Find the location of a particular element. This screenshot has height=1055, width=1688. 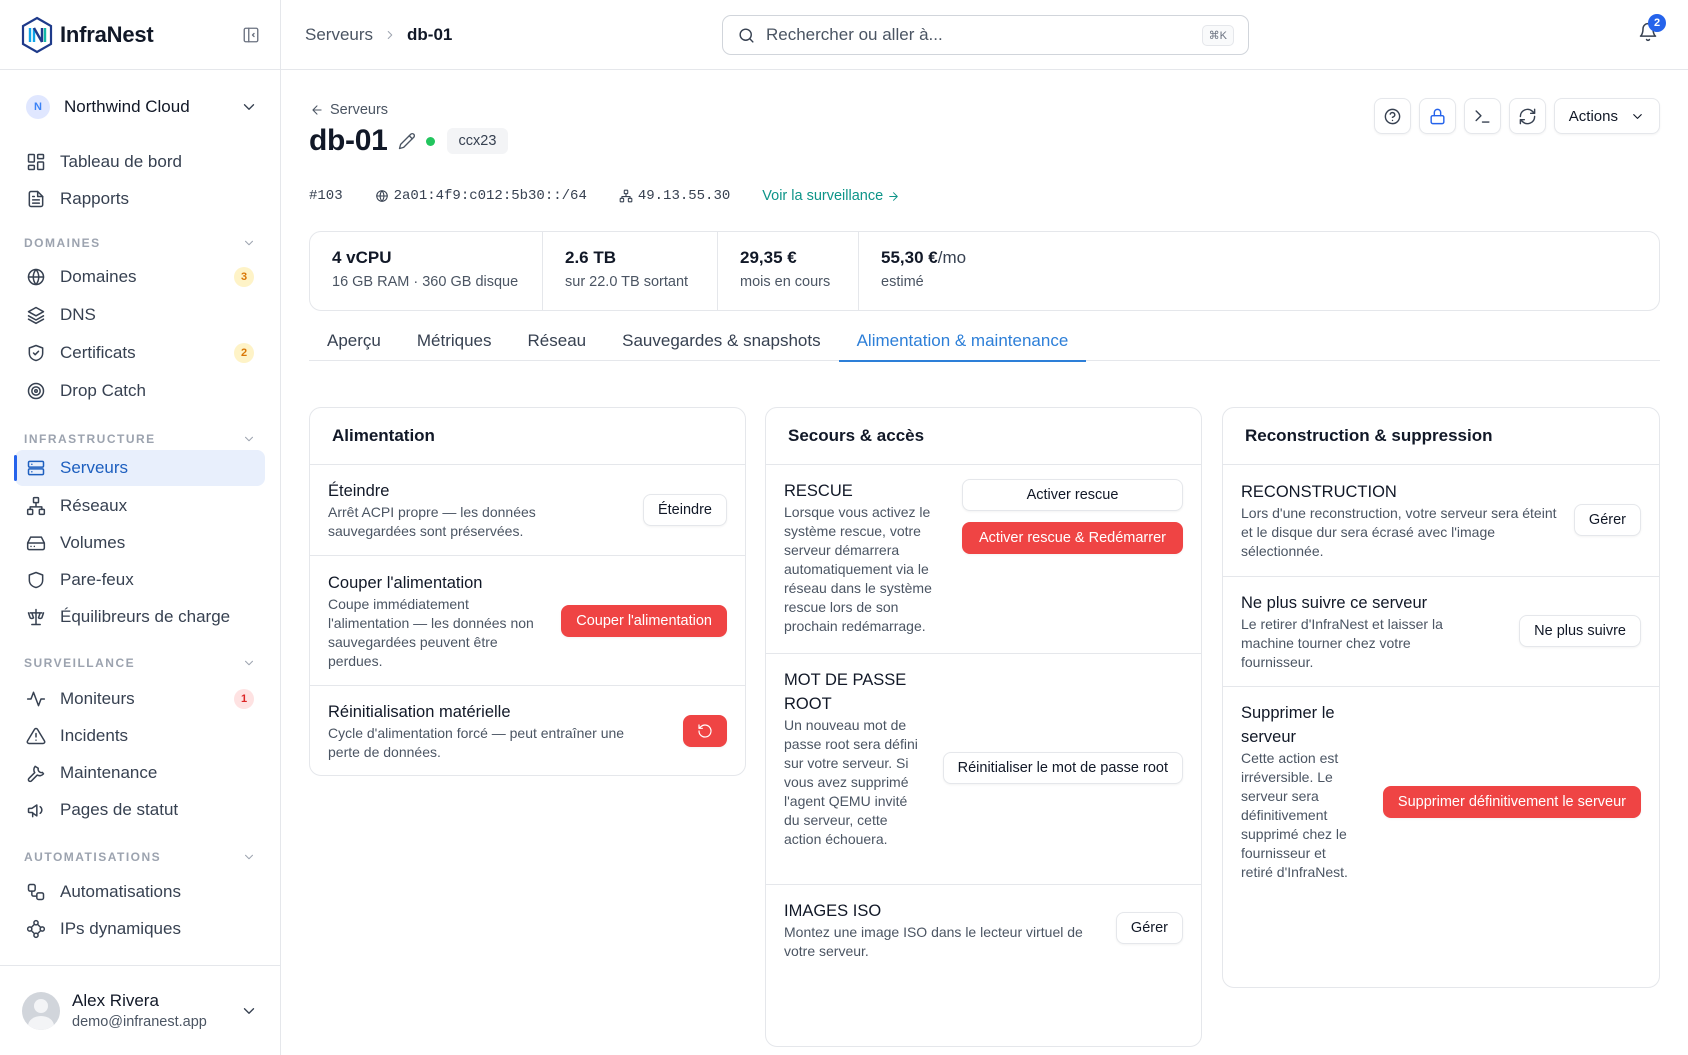

globe-icon is located at coordinates (384, 196).